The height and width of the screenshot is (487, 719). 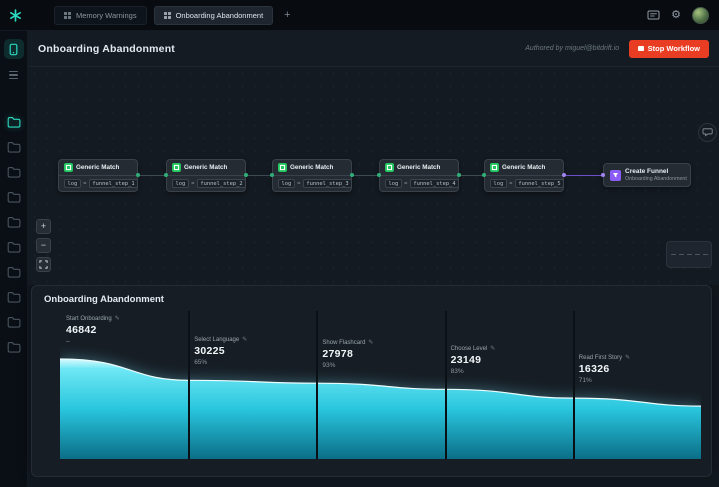 What do you see at coordinates (700, 15) in the screenshot?
I see `user-avatar` at bounding box center [700, 15].